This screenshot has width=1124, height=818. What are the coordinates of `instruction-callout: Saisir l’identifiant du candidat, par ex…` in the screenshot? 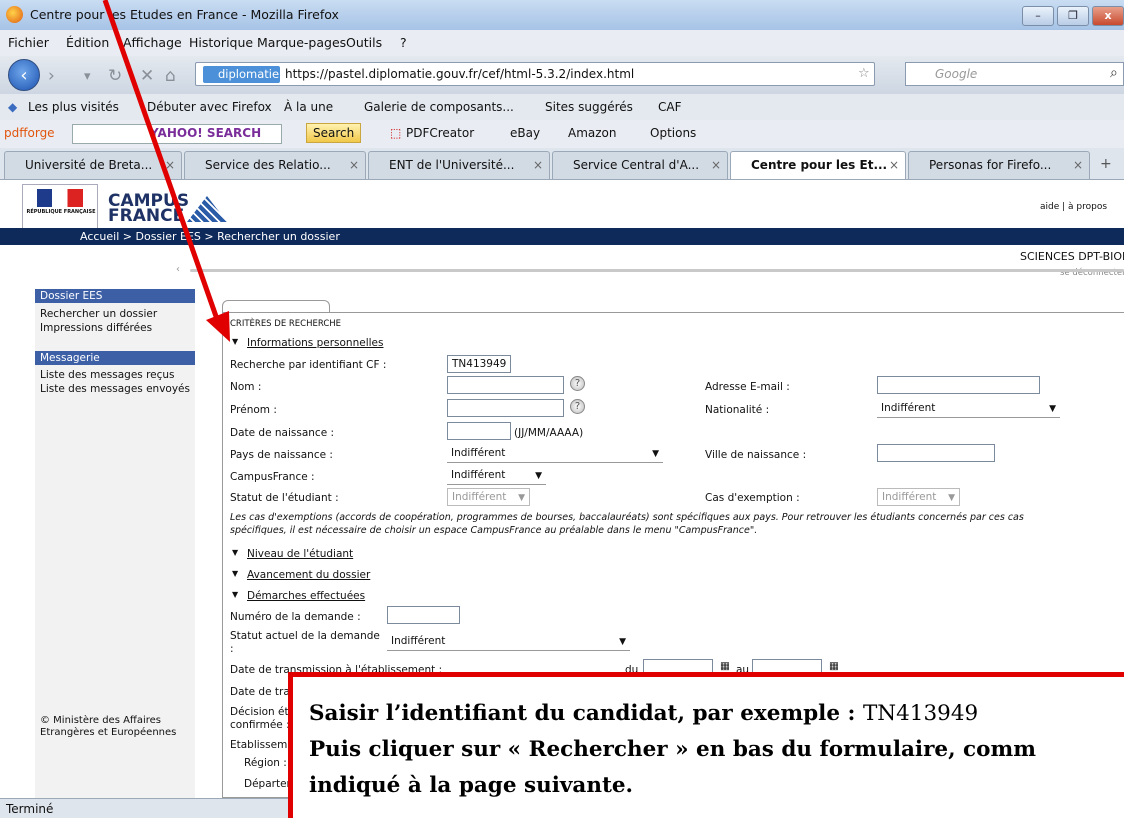 It's located at (706, 745).